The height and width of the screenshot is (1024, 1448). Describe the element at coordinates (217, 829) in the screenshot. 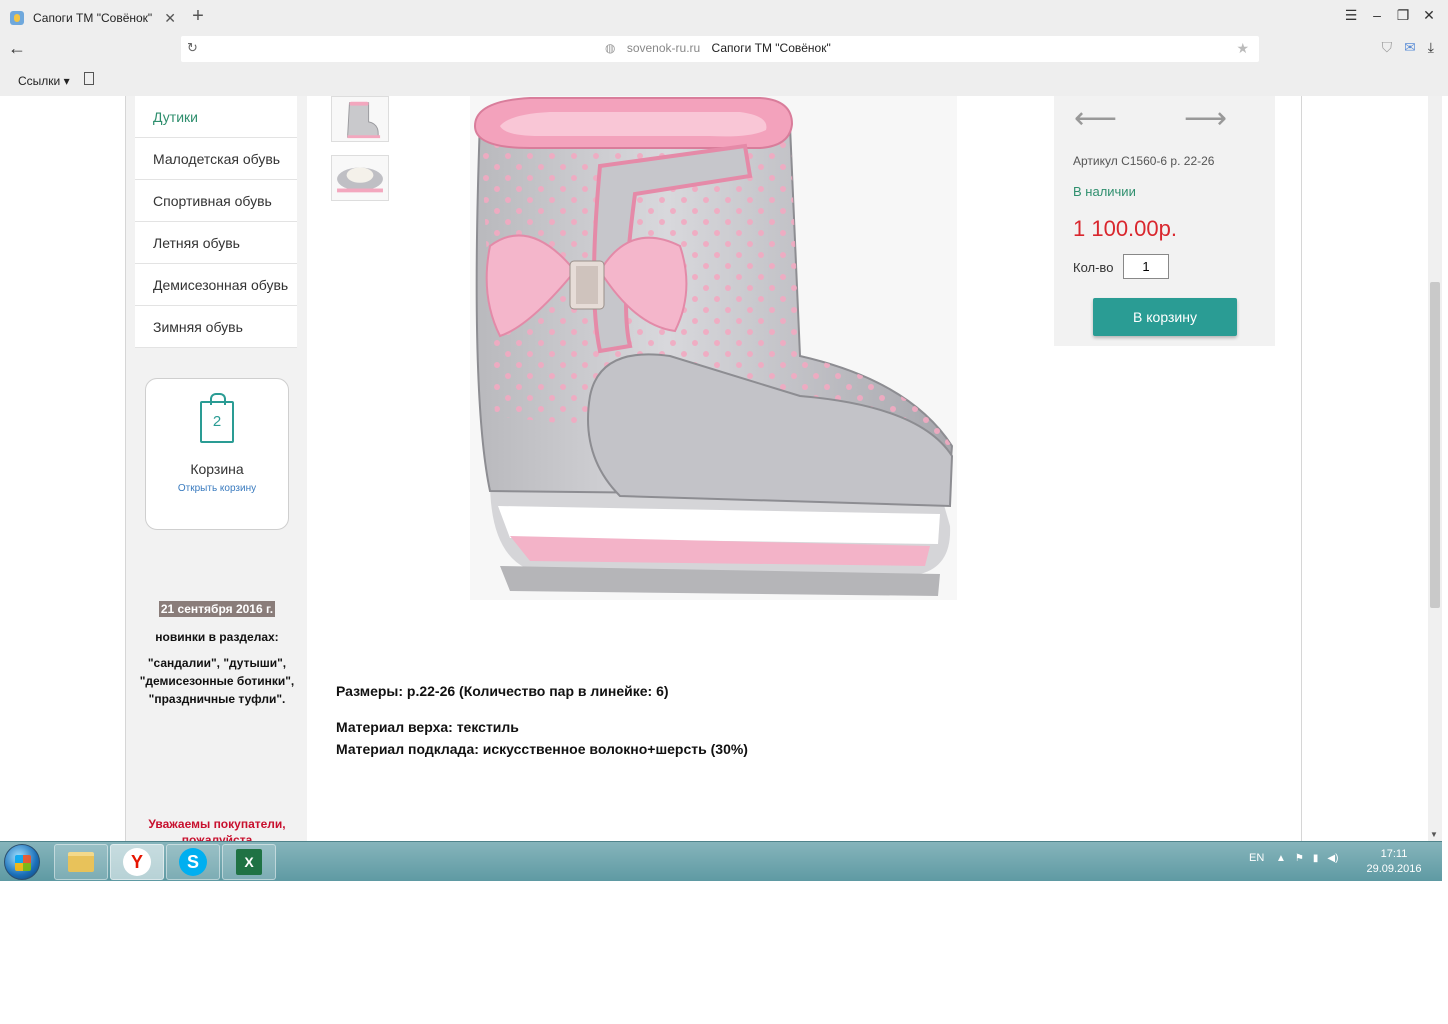

I see `customer-notice: Уважаемы покупатели, пожалуйста` at that location.